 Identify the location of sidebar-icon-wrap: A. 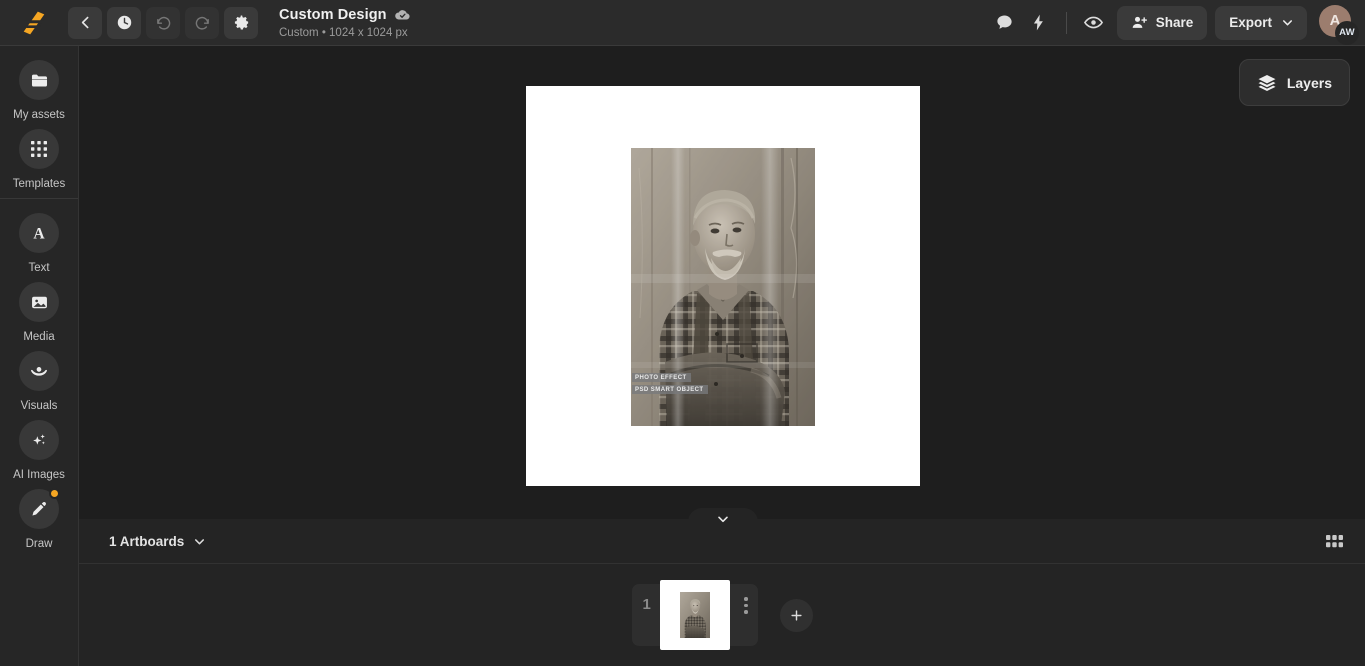
(39, 233).